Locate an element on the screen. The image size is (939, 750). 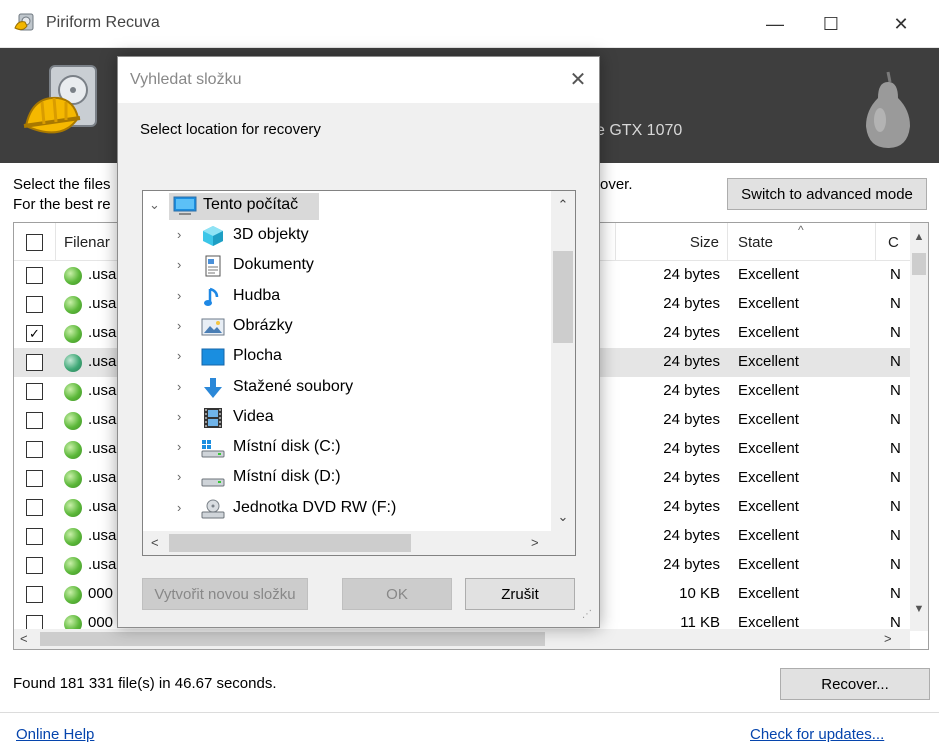
tree-item: › Hudba is located at coordinates (347, 297).